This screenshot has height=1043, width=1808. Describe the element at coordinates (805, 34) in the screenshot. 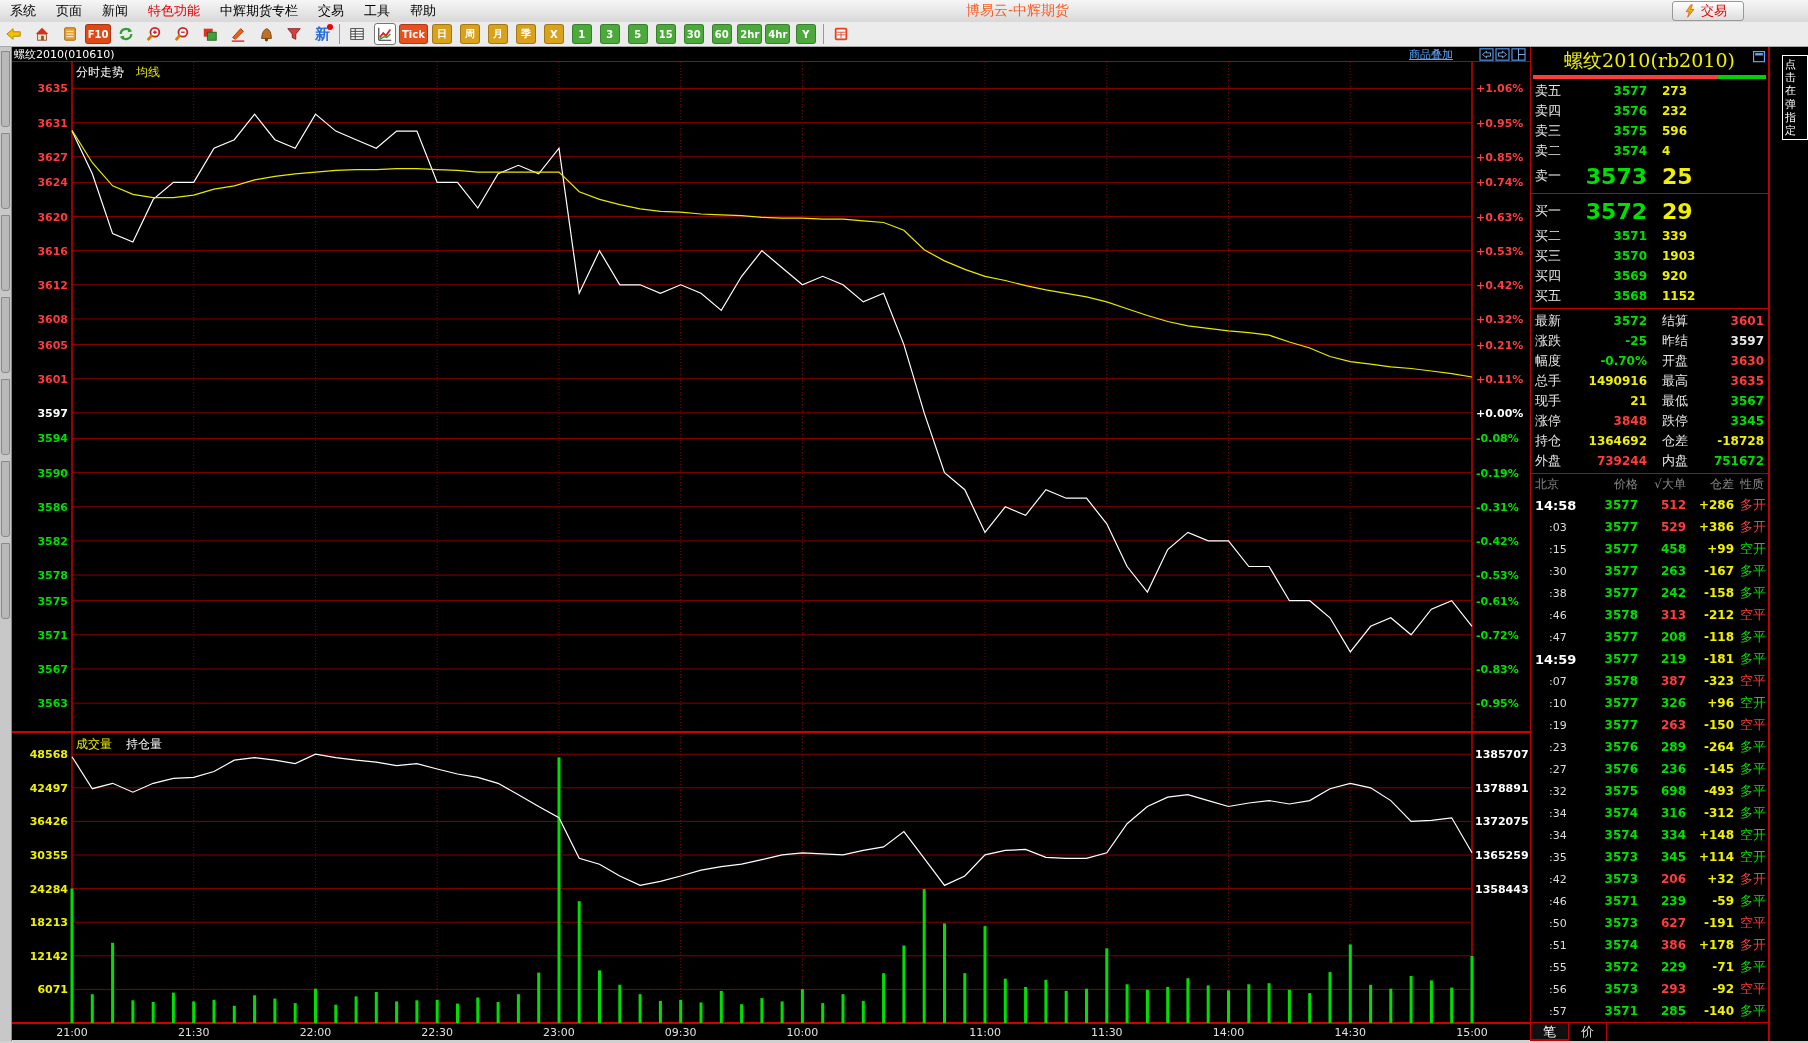

I see `toolbar-button: Y` at that location.